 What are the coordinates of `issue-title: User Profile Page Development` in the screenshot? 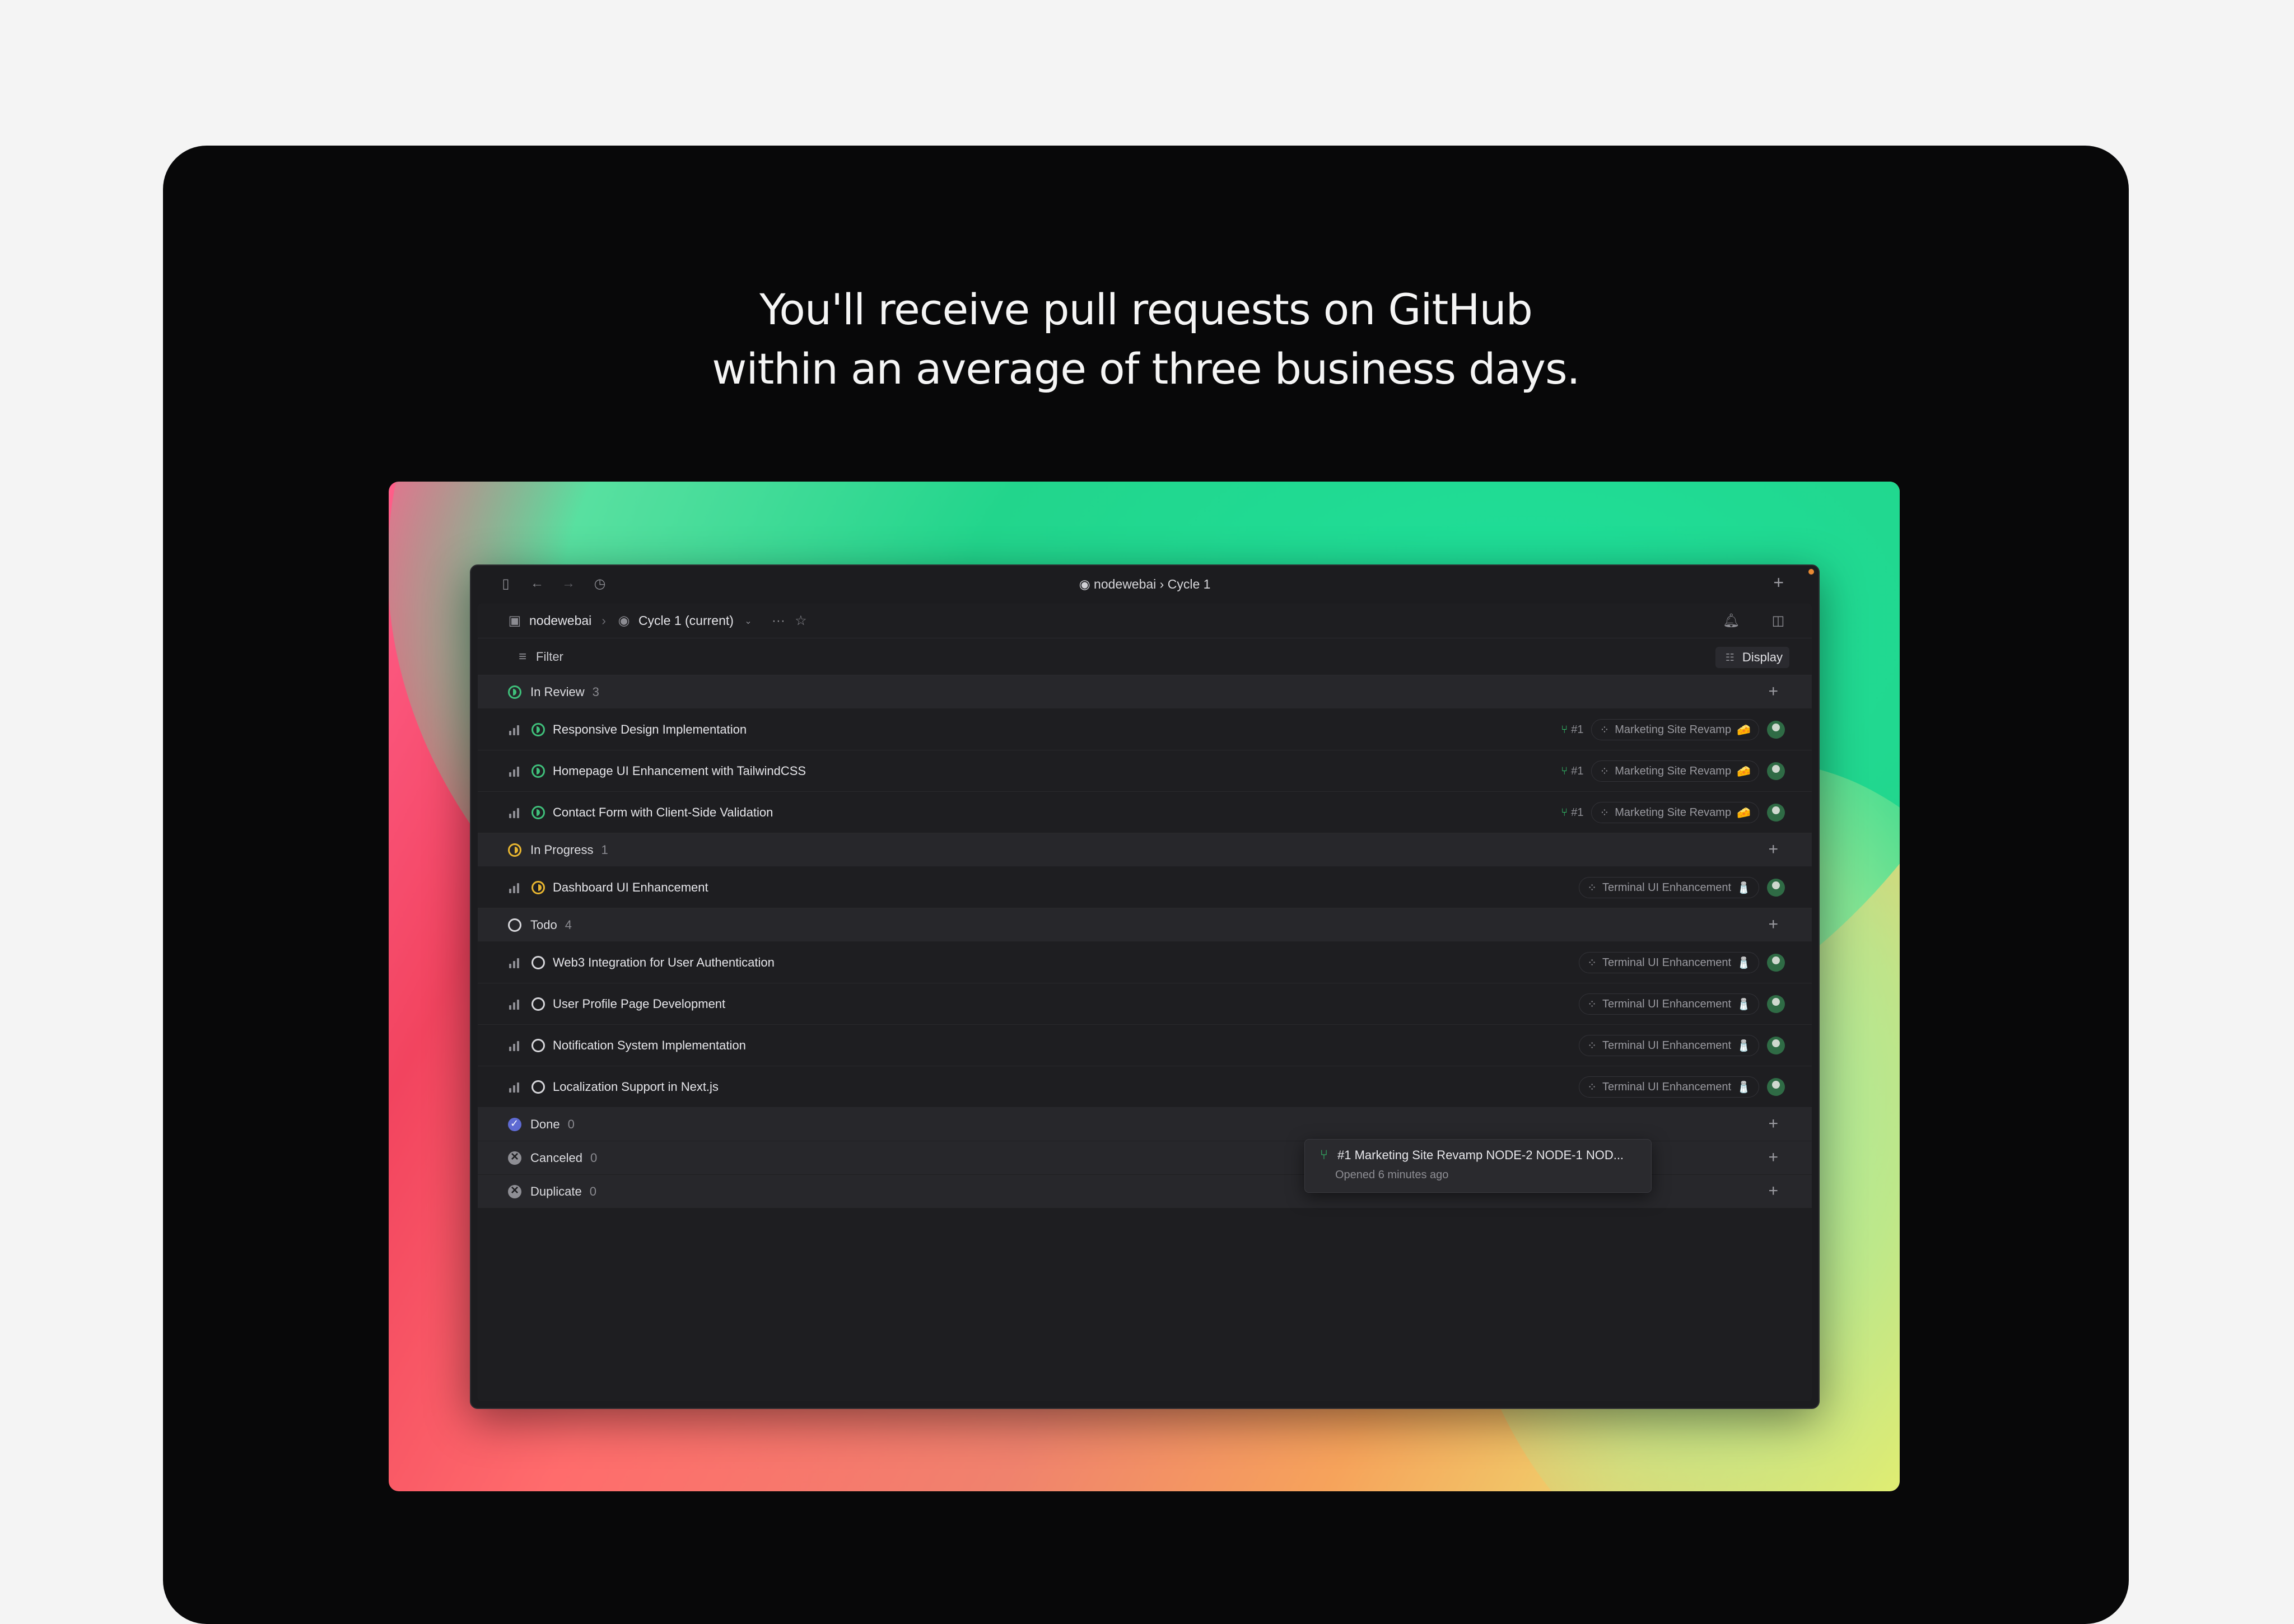 It's located at (639, 1004).